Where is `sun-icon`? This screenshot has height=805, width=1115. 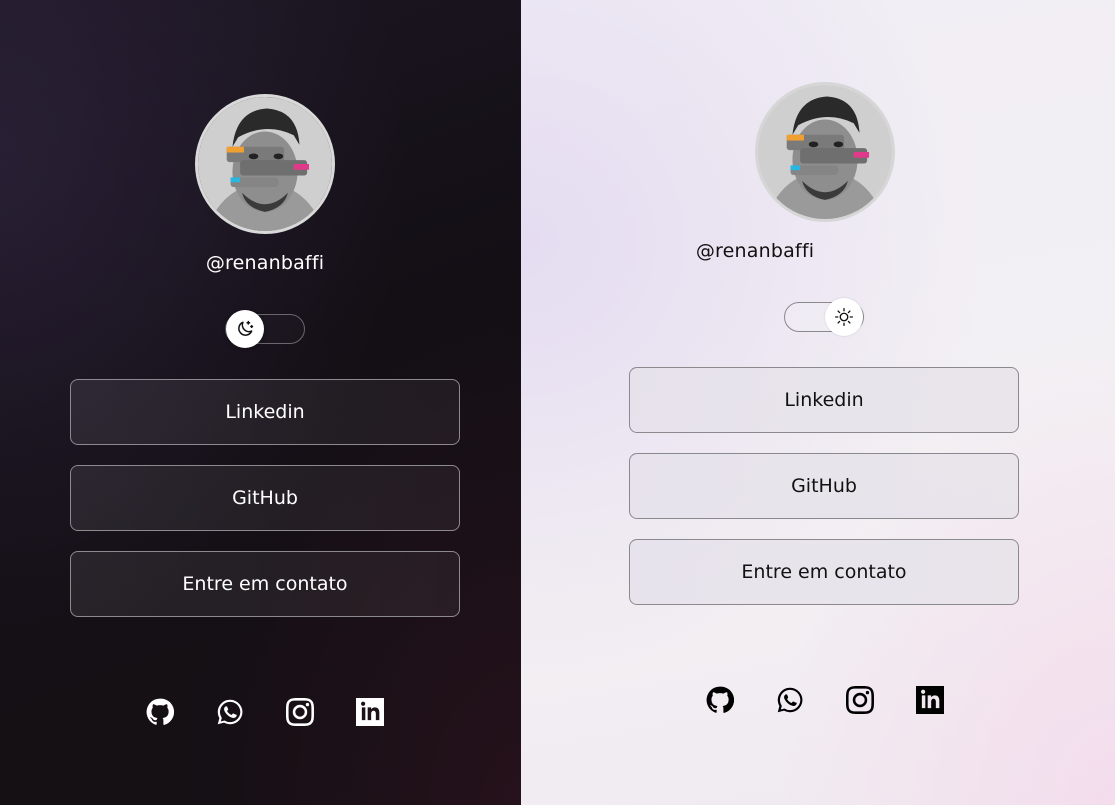
sun-icon is located at coordinates (844, 317).